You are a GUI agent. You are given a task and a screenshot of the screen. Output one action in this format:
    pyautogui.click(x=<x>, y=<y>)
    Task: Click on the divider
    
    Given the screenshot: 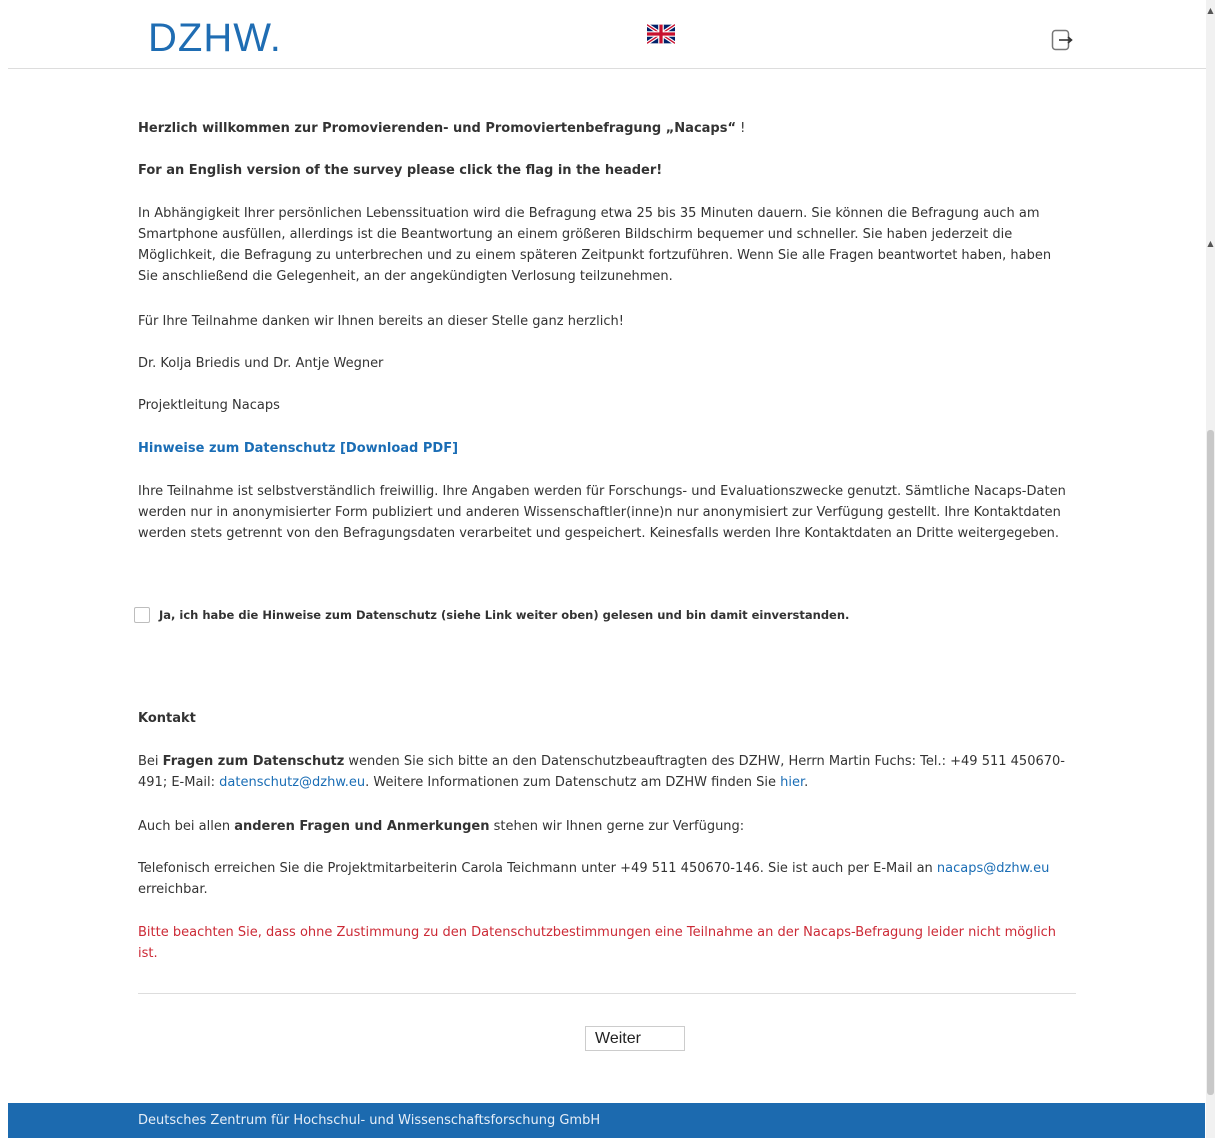 What is the action you would take?
    pyautogui.click(x=607, y=993)
    